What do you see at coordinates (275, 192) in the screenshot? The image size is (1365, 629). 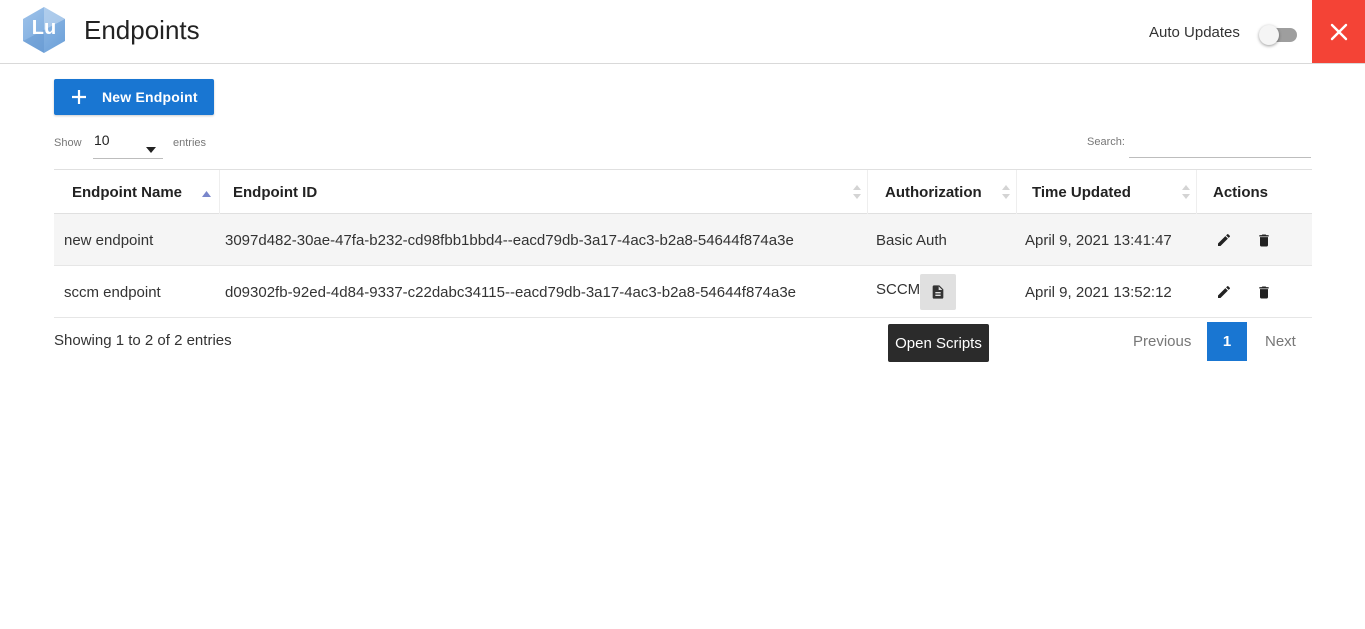 I see `column-label: Endpoint ID` at bounding box center [275, 192].